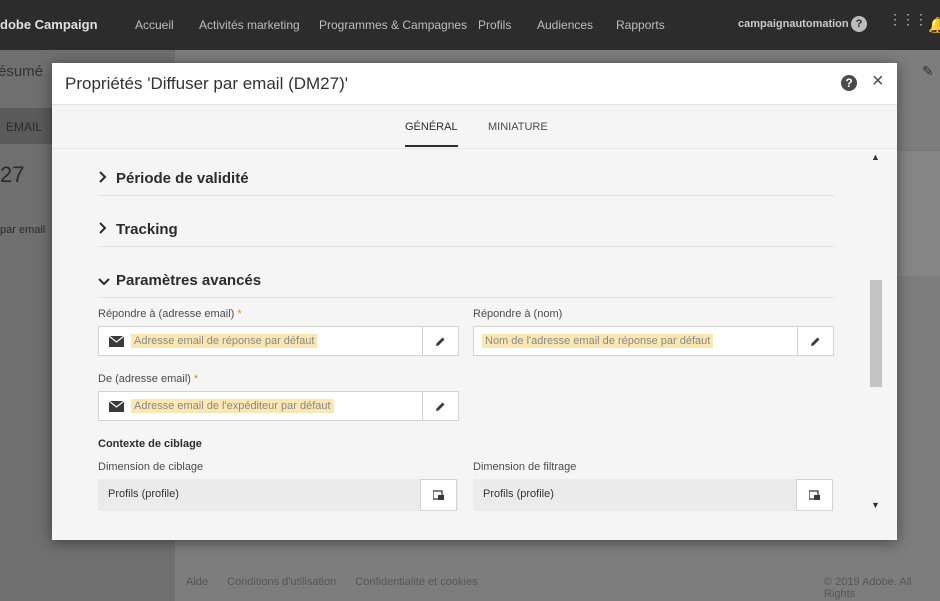 Image resolution: width=940 pixels, height=601 pixels. I want to click on edit-reply-email-button, so click(440, 341).